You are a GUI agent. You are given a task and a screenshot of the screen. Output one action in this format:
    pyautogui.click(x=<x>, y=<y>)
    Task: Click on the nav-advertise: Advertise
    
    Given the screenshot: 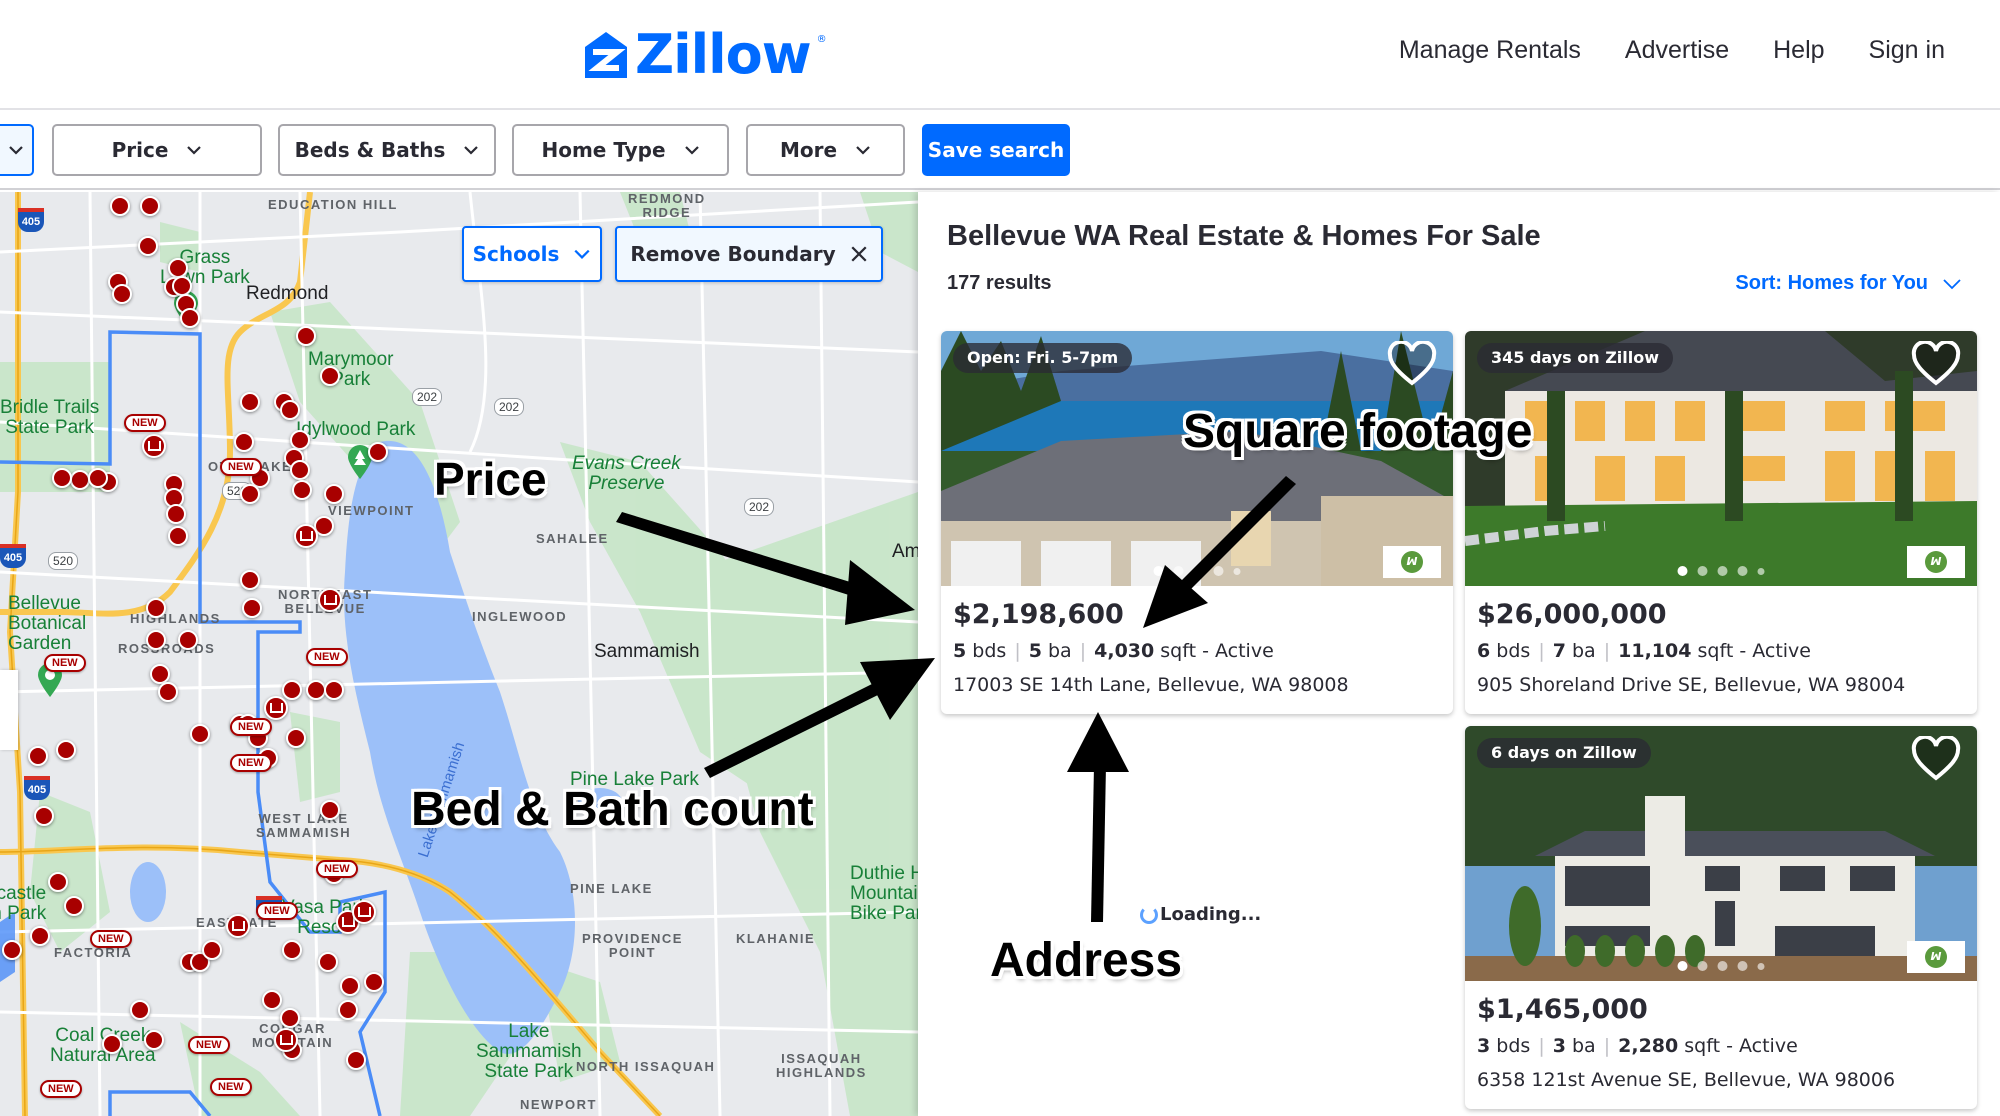 What is the action you would take?
    pyautogui.click(x=1677, y=50)
    